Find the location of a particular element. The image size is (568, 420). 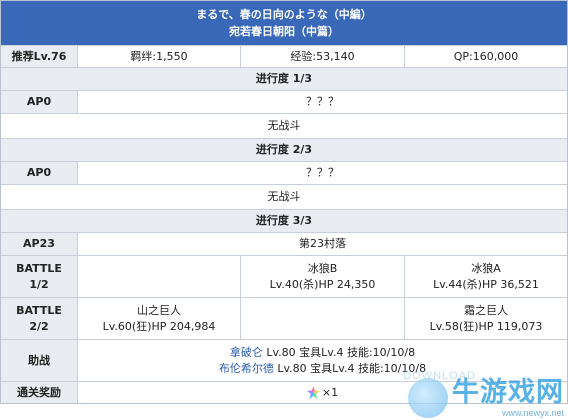

ap-row-1: AP0 ？？？ is located at coordinates (284, 101).